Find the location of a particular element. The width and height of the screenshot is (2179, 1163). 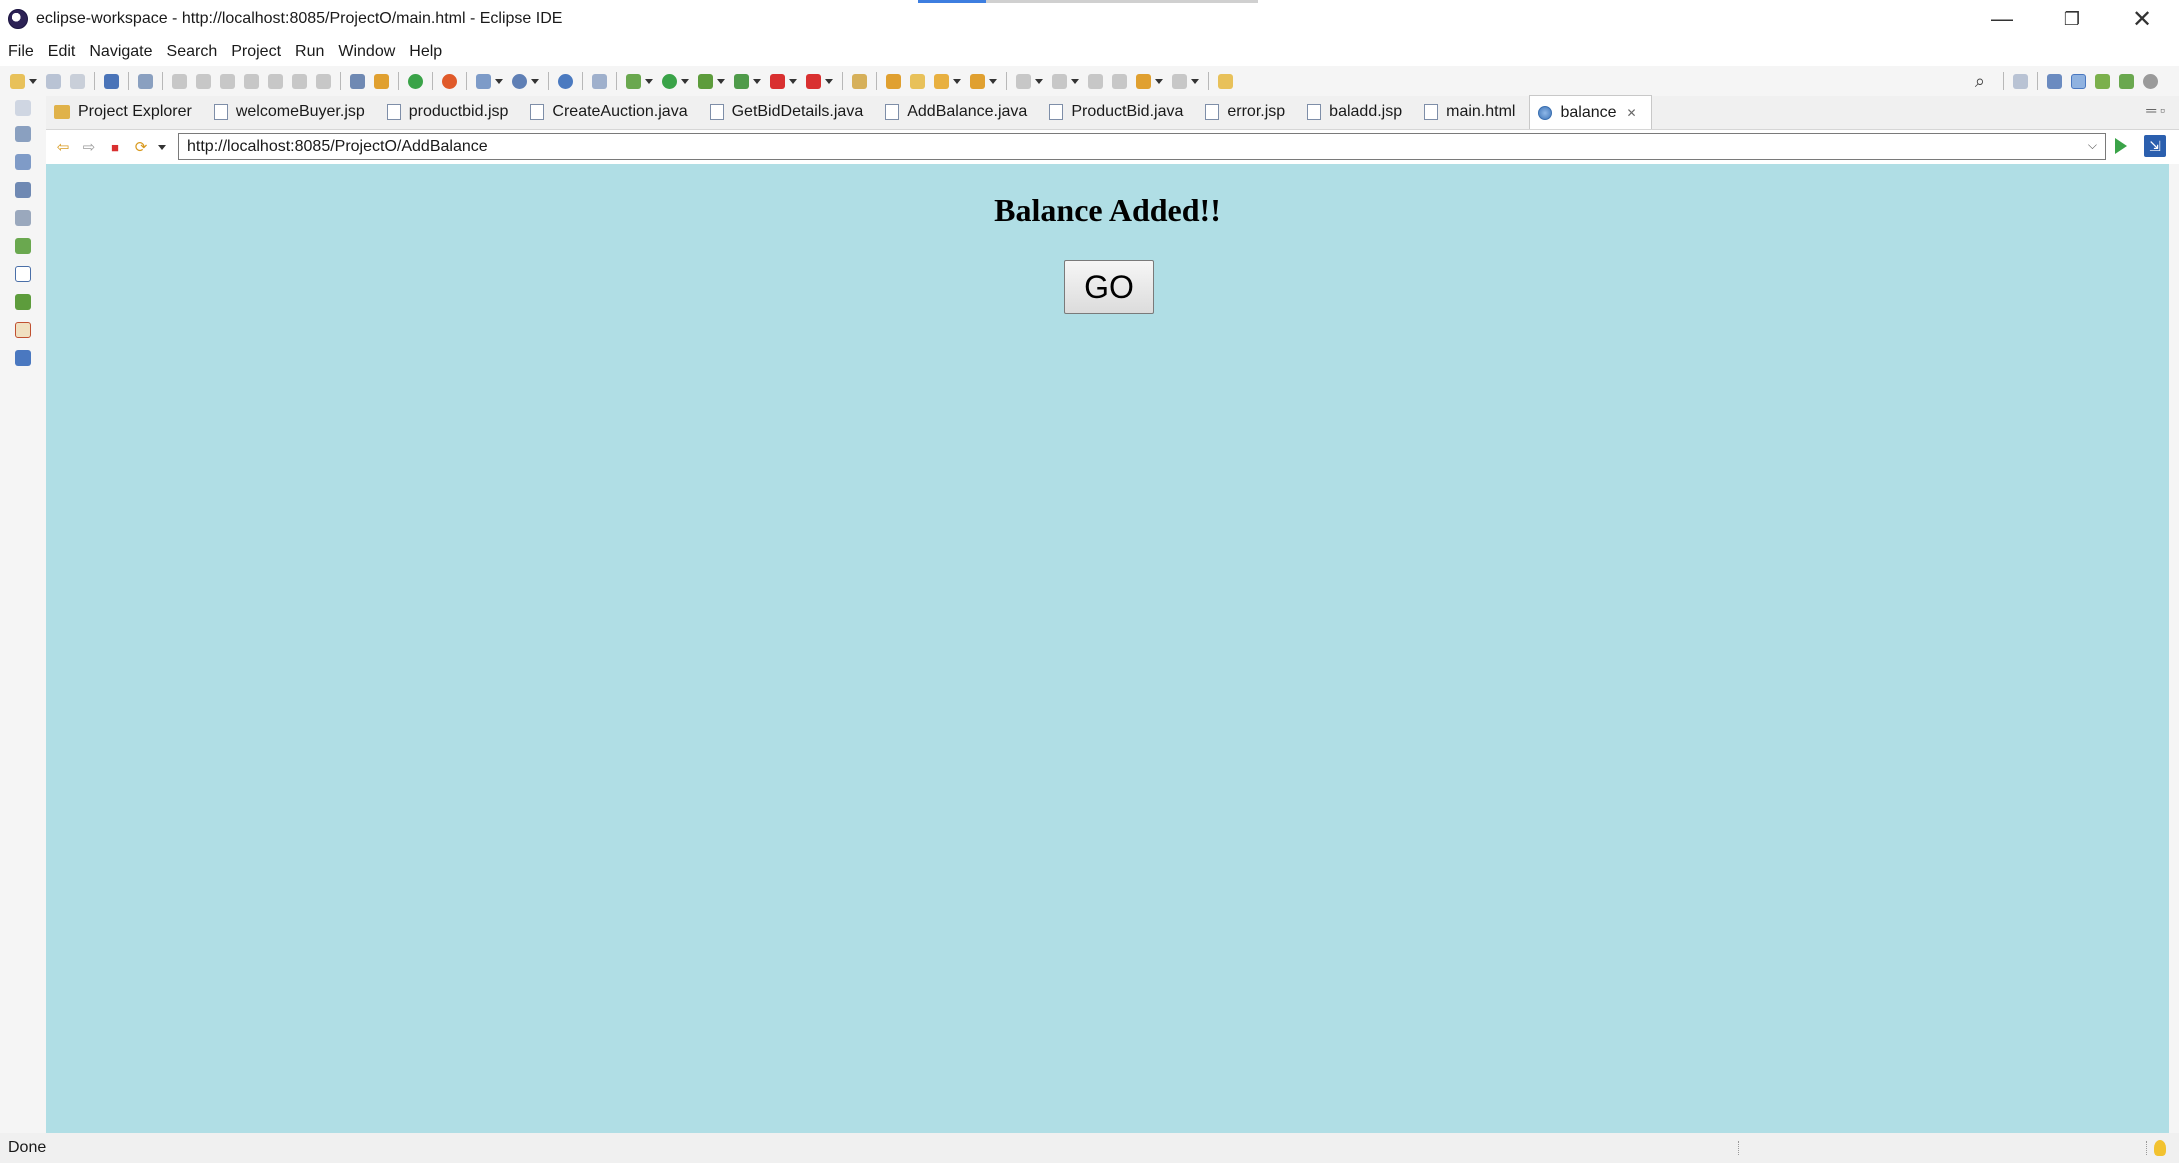

java-perspective-icon is located at coordinates (2102, 81).